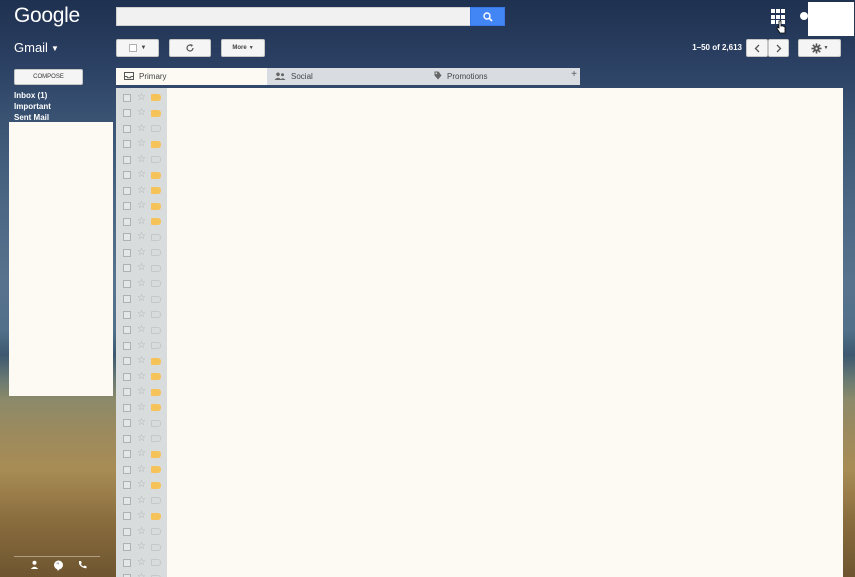  Describe the element at coordinates (574, 74) in the screenshot. I see `add-tab-icon: +` at that location.